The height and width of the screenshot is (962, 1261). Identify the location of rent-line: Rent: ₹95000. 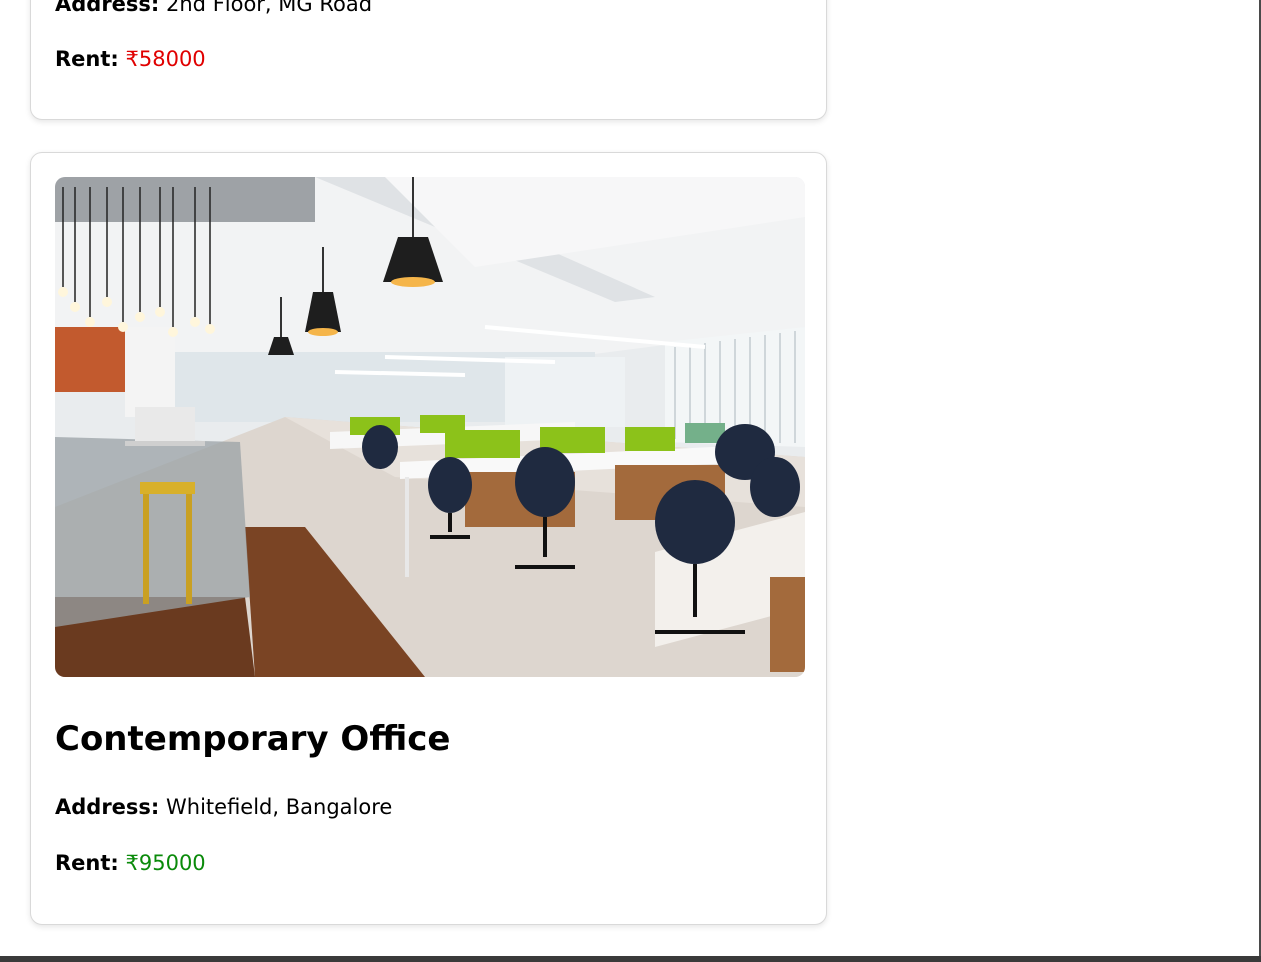
(130, 863).